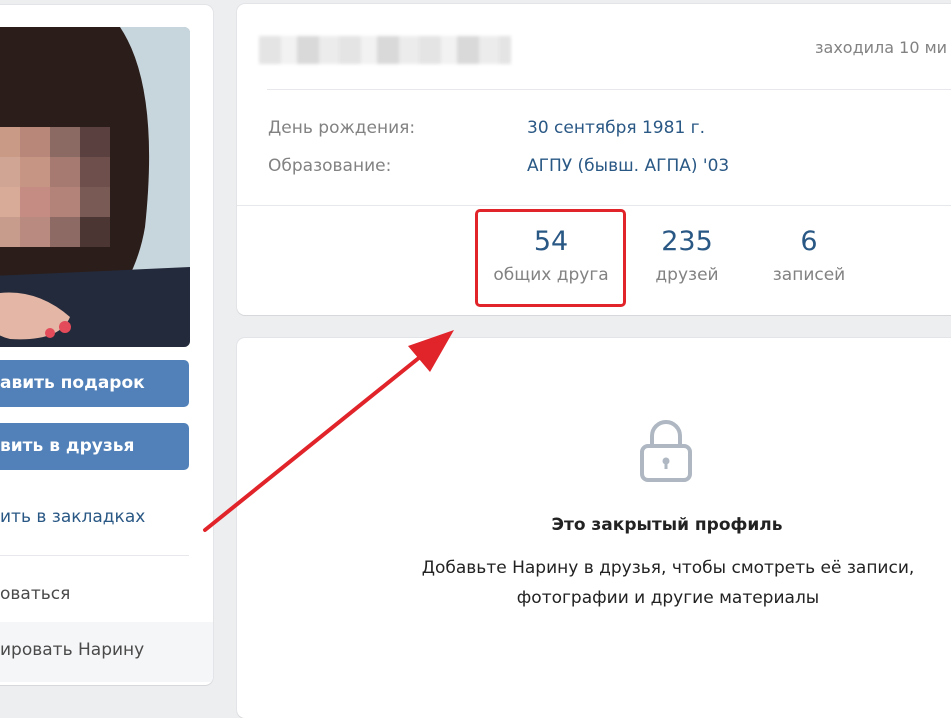  Describe the element at coordinates (616, 128) in the screenshot. I see `birthday-value: 30 сентября 1981 г.` at that location.